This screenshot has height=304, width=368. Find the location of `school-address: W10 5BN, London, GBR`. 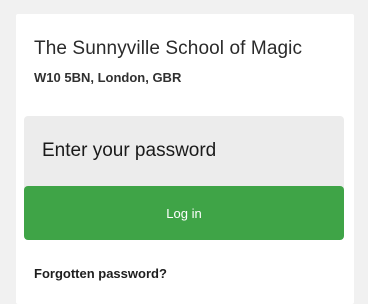

school-address: W10 5BN, London, GBR is located at coordinates (108, 77).